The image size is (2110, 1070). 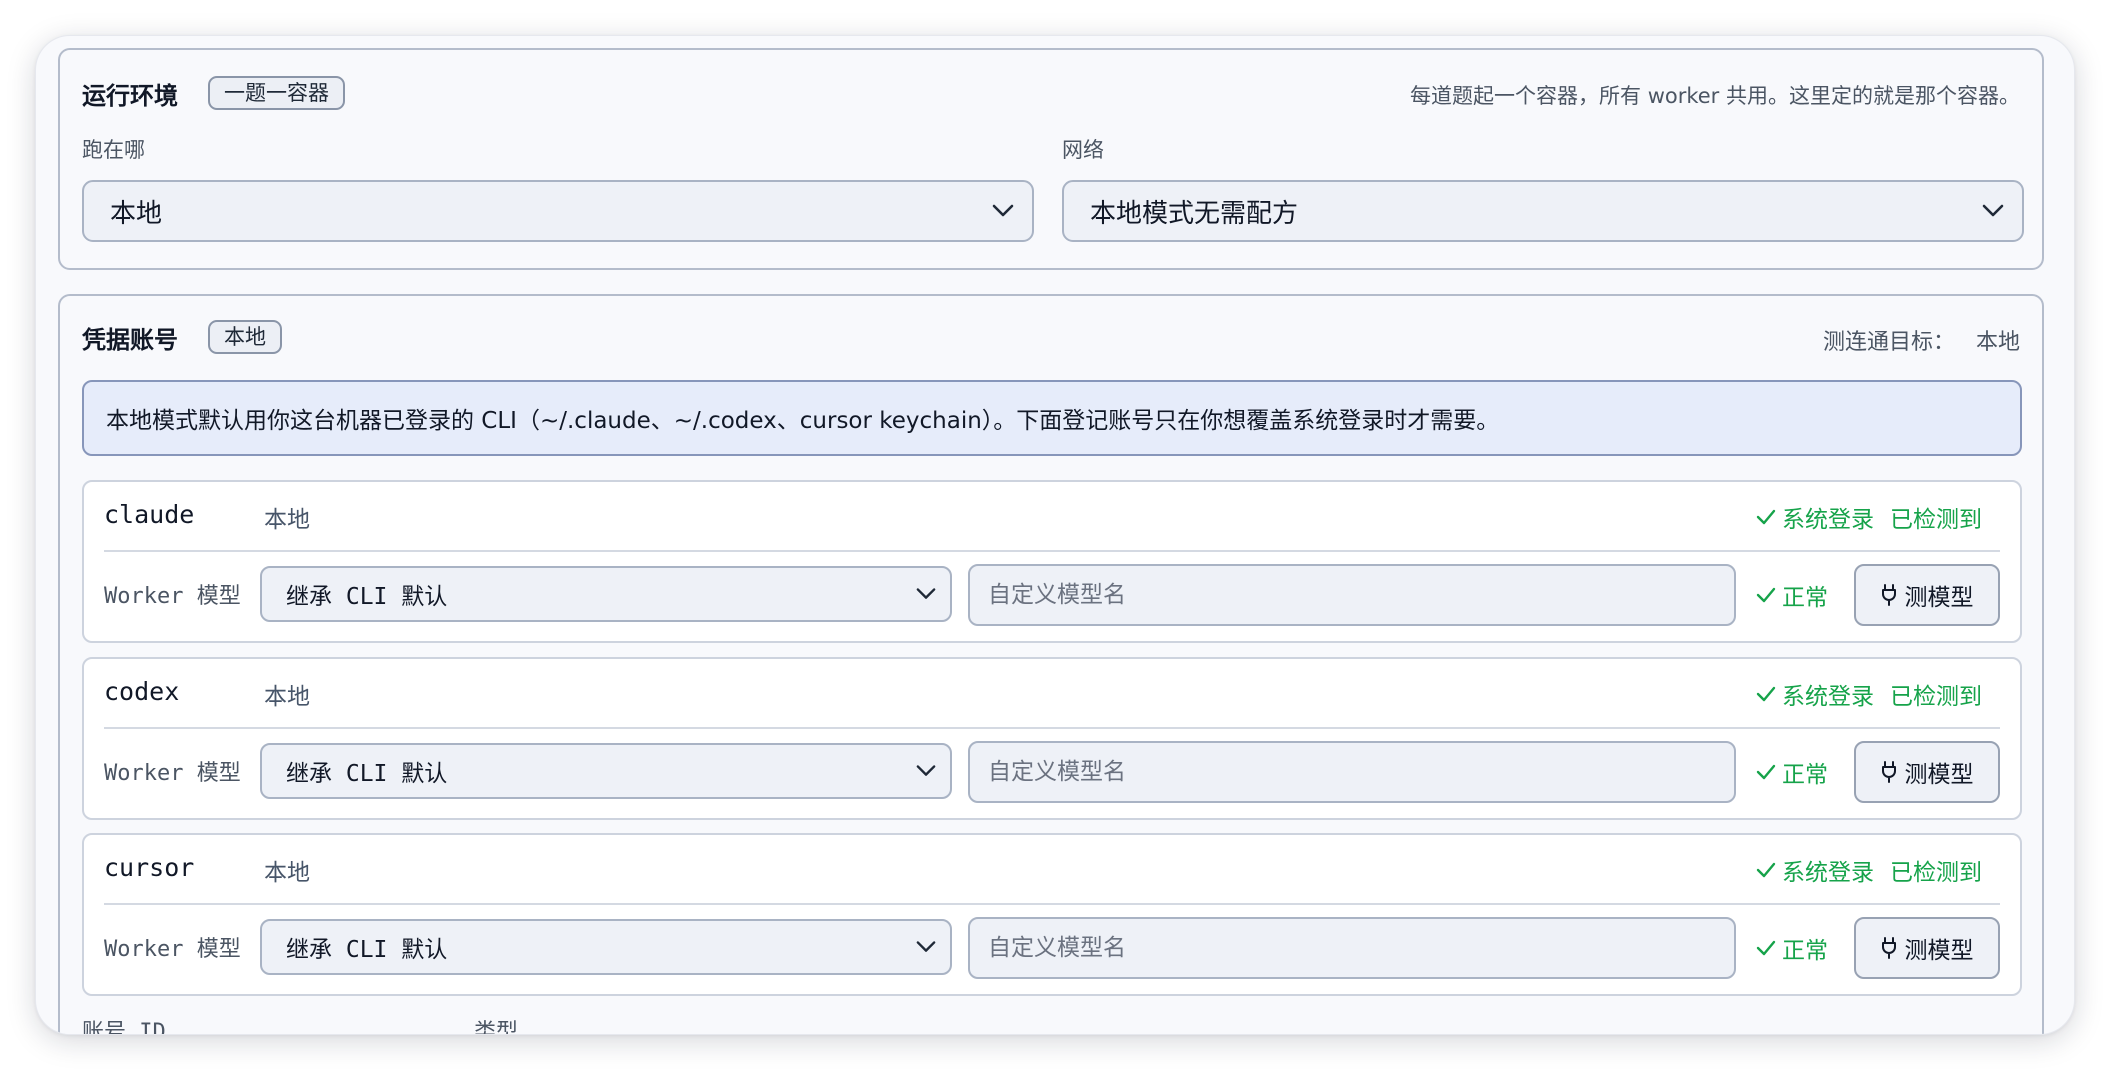 What do you see at coordinates (1715, 96) in the screenshot?
I see `runtime-env-help: 每道题起一个容器，所有 worker 共用。这里定的就是那个容器。` at bounding box center [1715, 96].